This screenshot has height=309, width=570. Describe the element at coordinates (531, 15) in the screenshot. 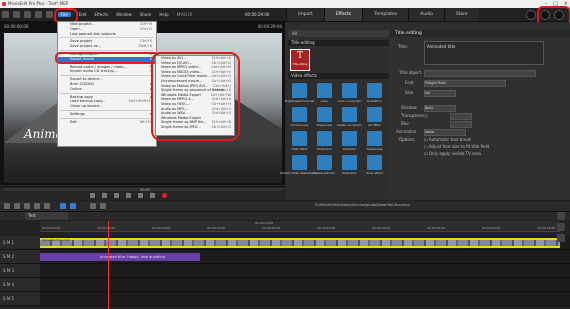

I see `record-icon` at that location.